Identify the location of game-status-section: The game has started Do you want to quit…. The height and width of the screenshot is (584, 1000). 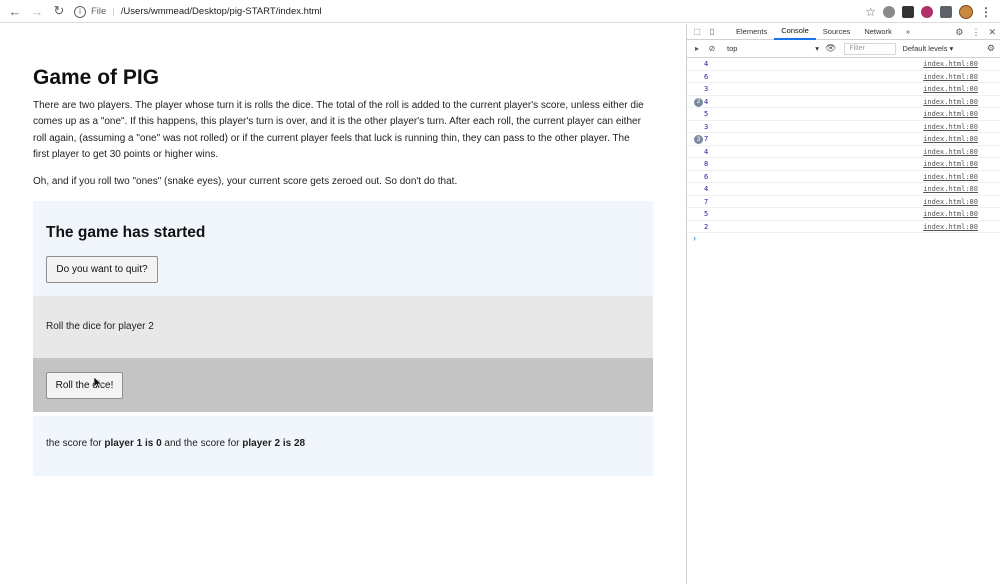
(343, 248).